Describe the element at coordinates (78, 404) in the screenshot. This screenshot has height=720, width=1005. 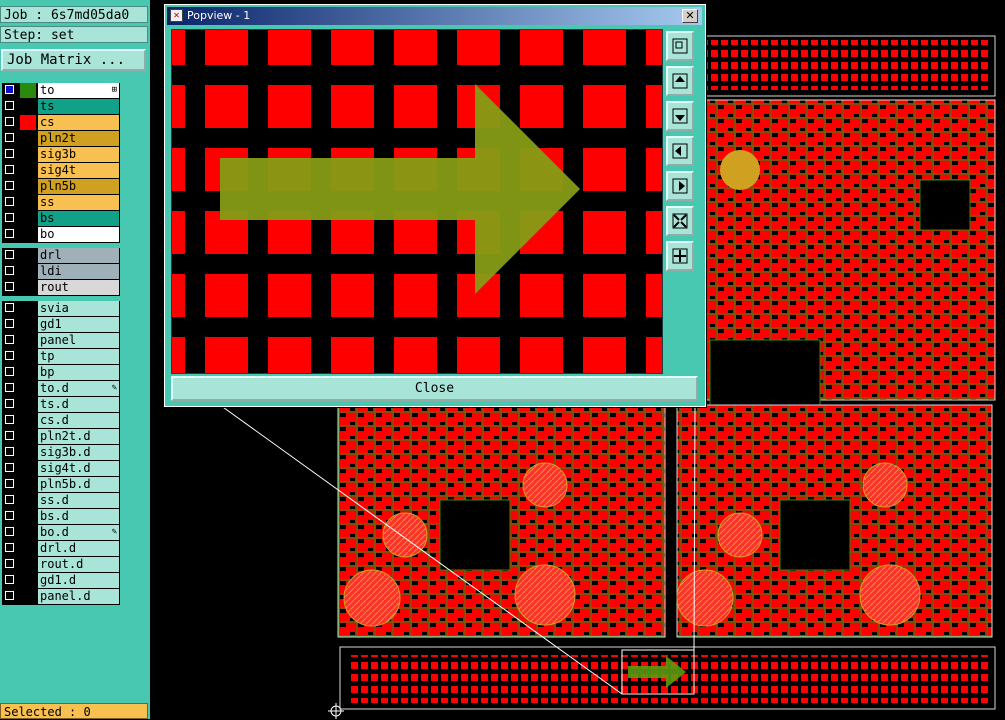
I see `layer-name: ts.d` at that location.